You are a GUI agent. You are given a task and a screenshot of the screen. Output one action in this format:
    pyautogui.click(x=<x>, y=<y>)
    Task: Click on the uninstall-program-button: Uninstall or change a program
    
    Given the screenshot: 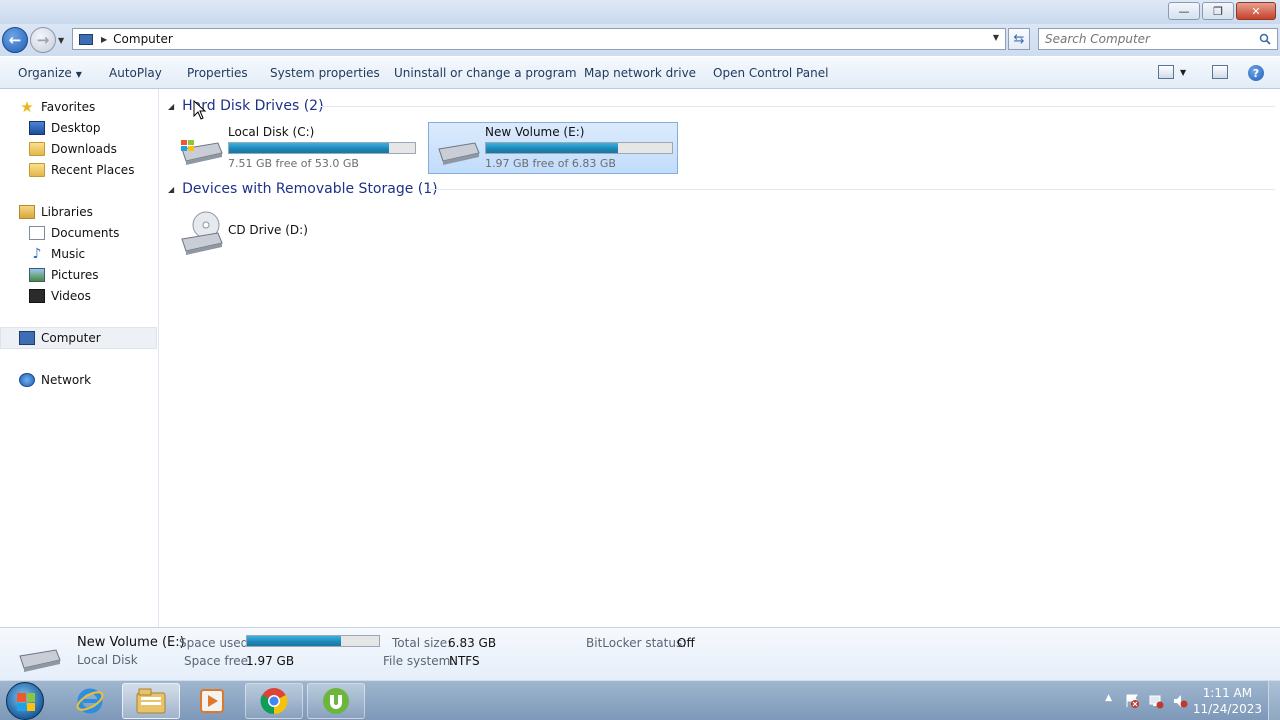 What is the action you would take?
    pyautogui.click(x=485, y=73)
    